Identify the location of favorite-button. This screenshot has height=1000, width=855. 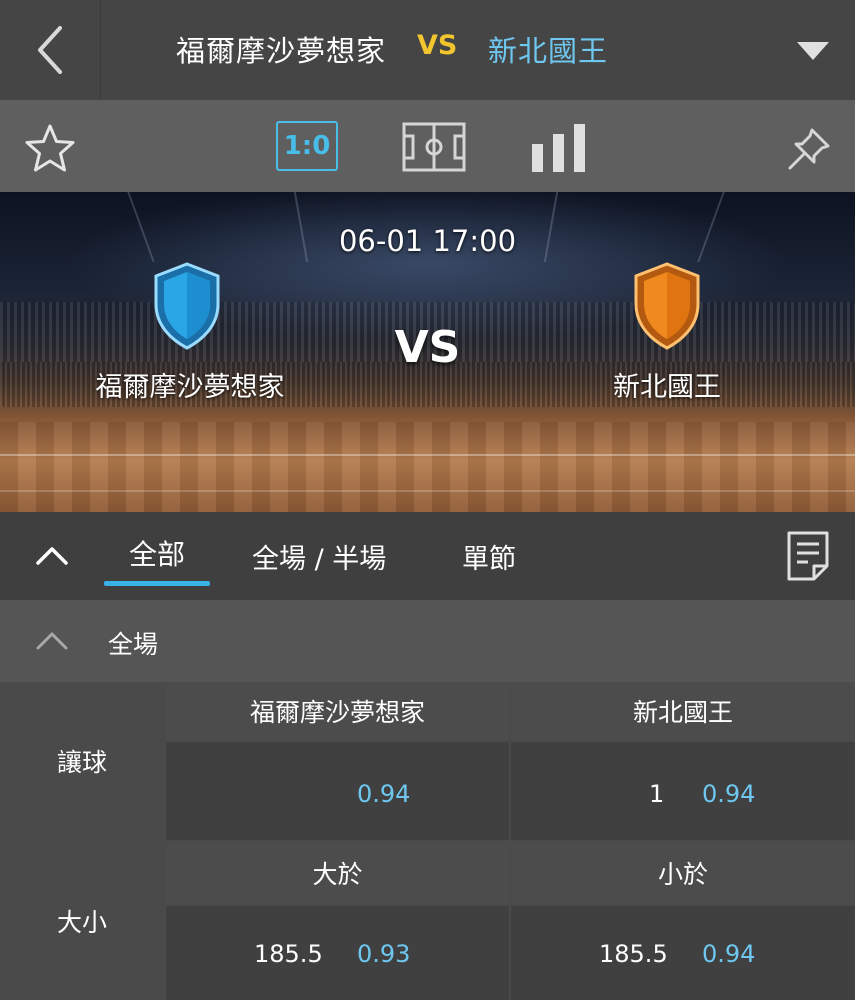
(50, 148).